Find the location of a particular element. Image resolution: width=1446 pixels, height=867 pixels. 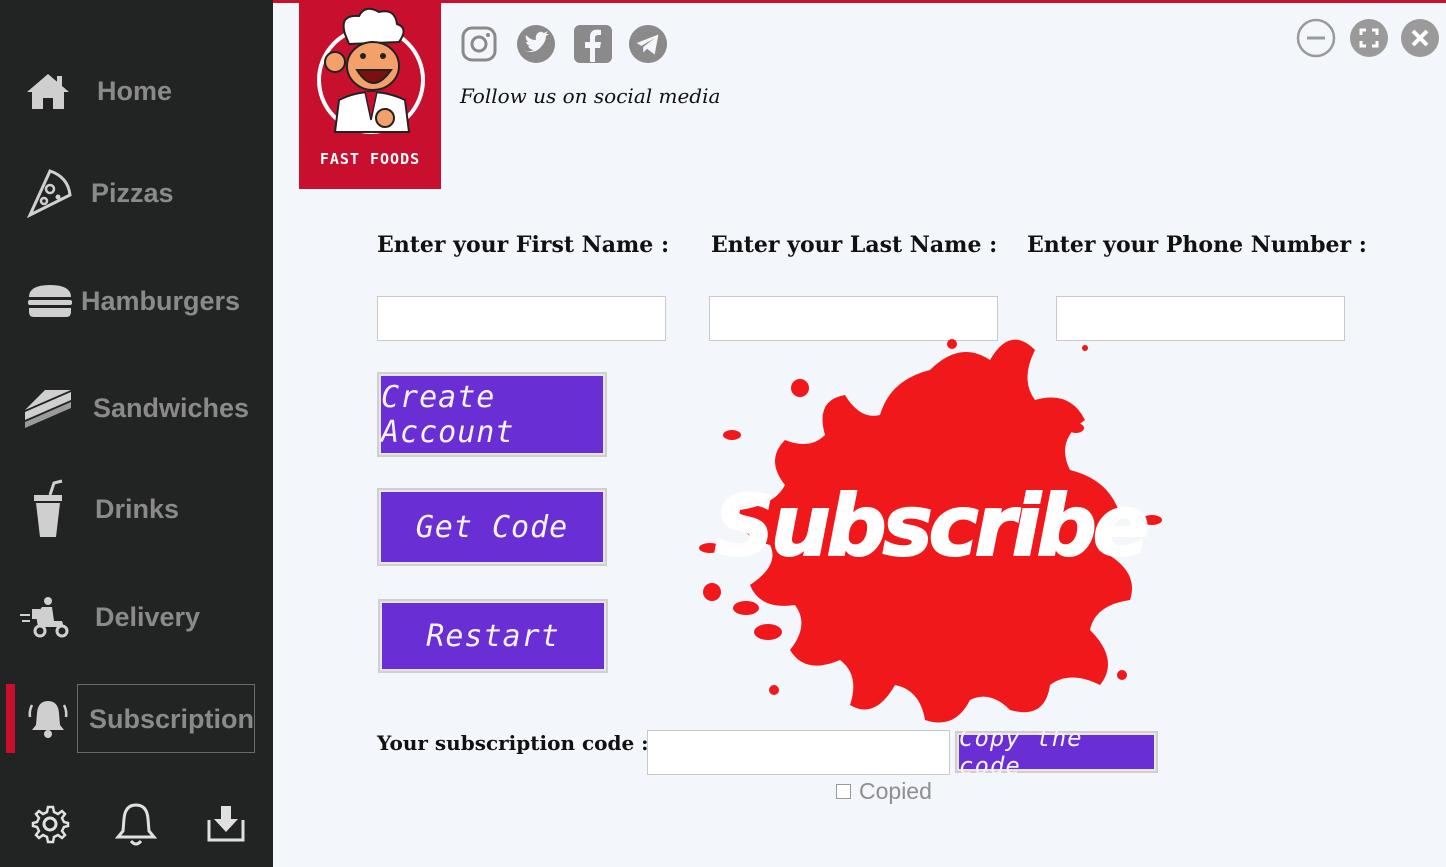

sidebar-item-pizzas: Pizzas is located at coordinates (136, 193).